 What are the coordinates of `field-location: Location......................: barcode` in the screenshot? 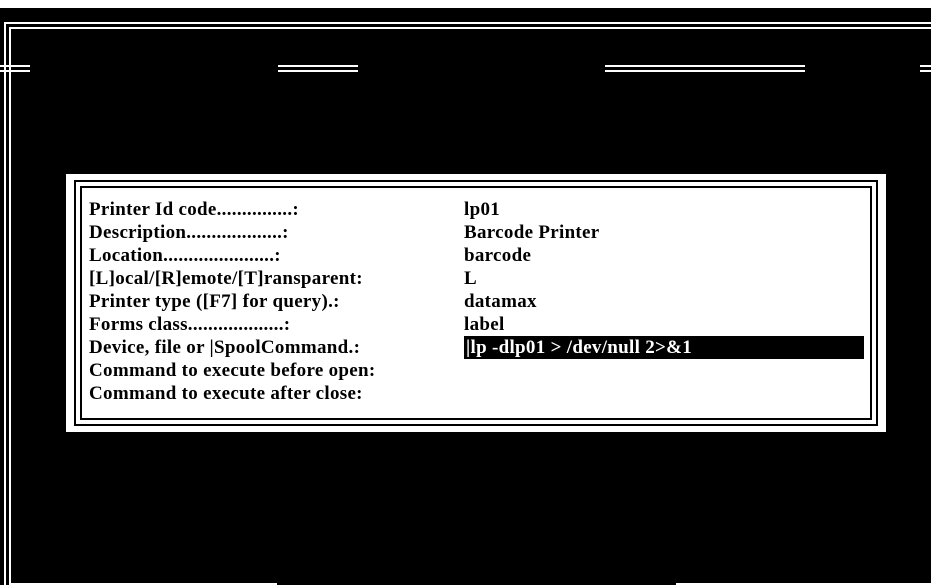 It's located at (479, 255).